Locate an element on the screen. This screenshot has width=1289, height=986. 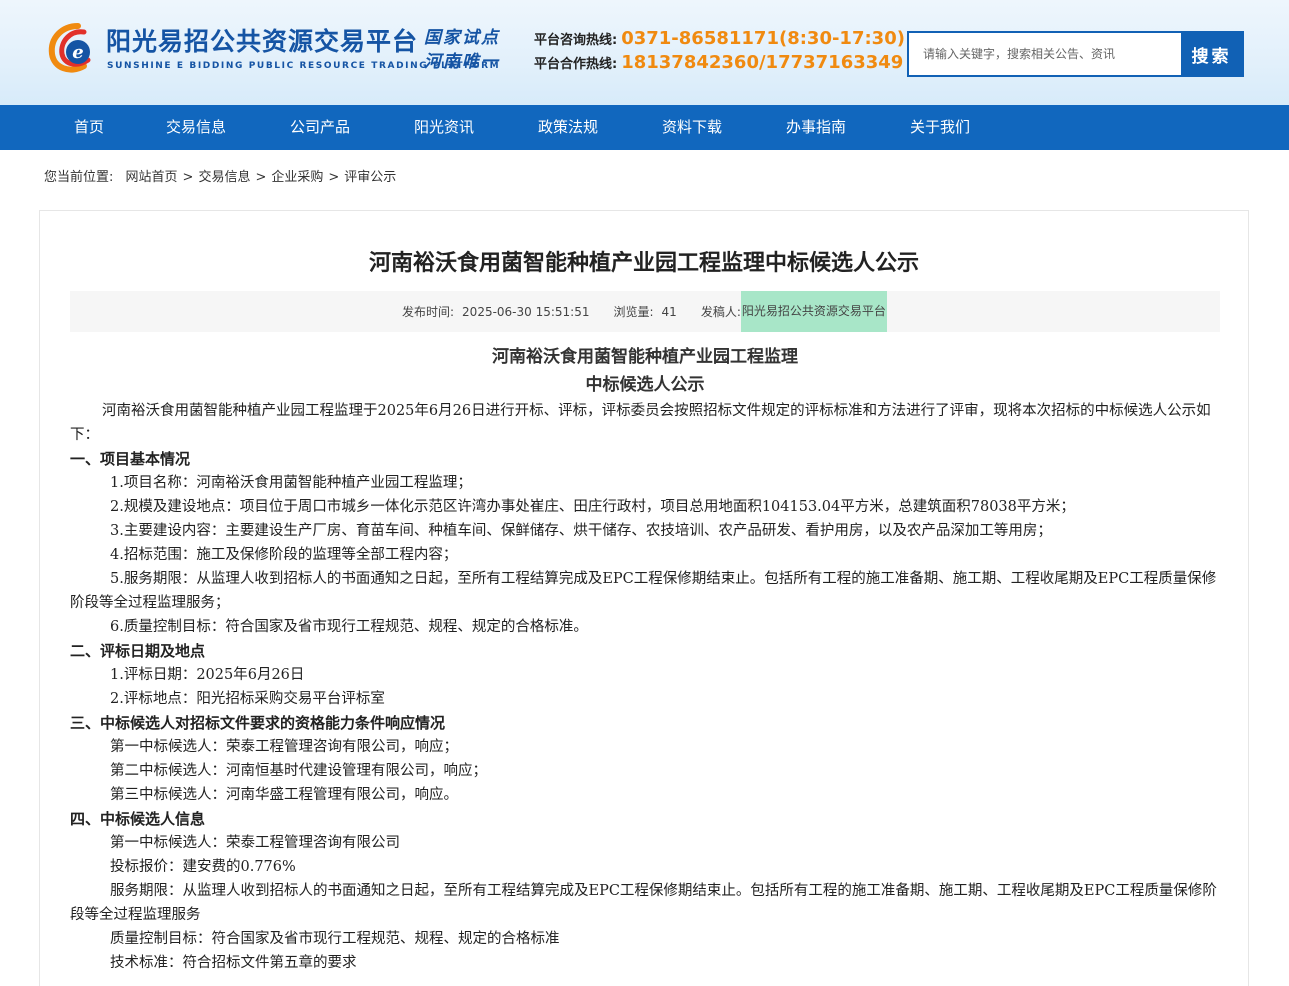
nav-item-products: 公司产品 is located at coordinates (320, 127).